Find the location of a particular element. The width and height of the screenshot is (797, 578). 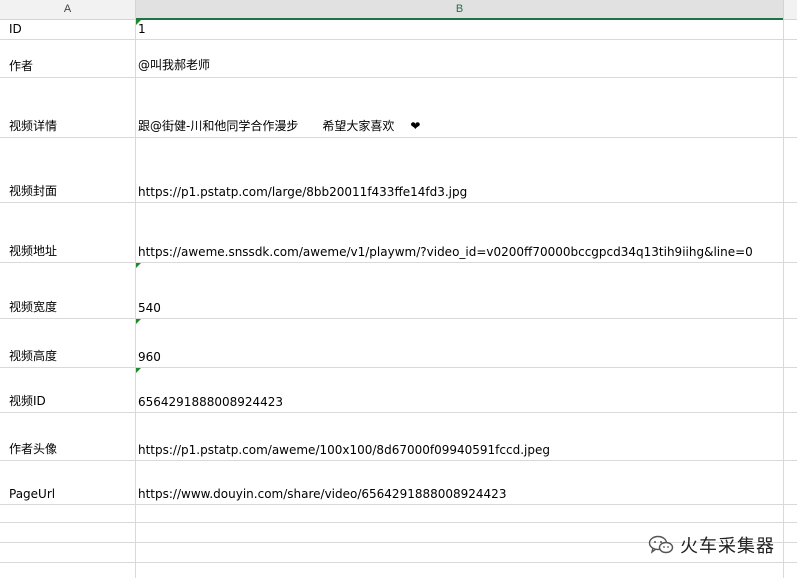

cell-a: 视频宽度 is located at coordinates (68, 290).